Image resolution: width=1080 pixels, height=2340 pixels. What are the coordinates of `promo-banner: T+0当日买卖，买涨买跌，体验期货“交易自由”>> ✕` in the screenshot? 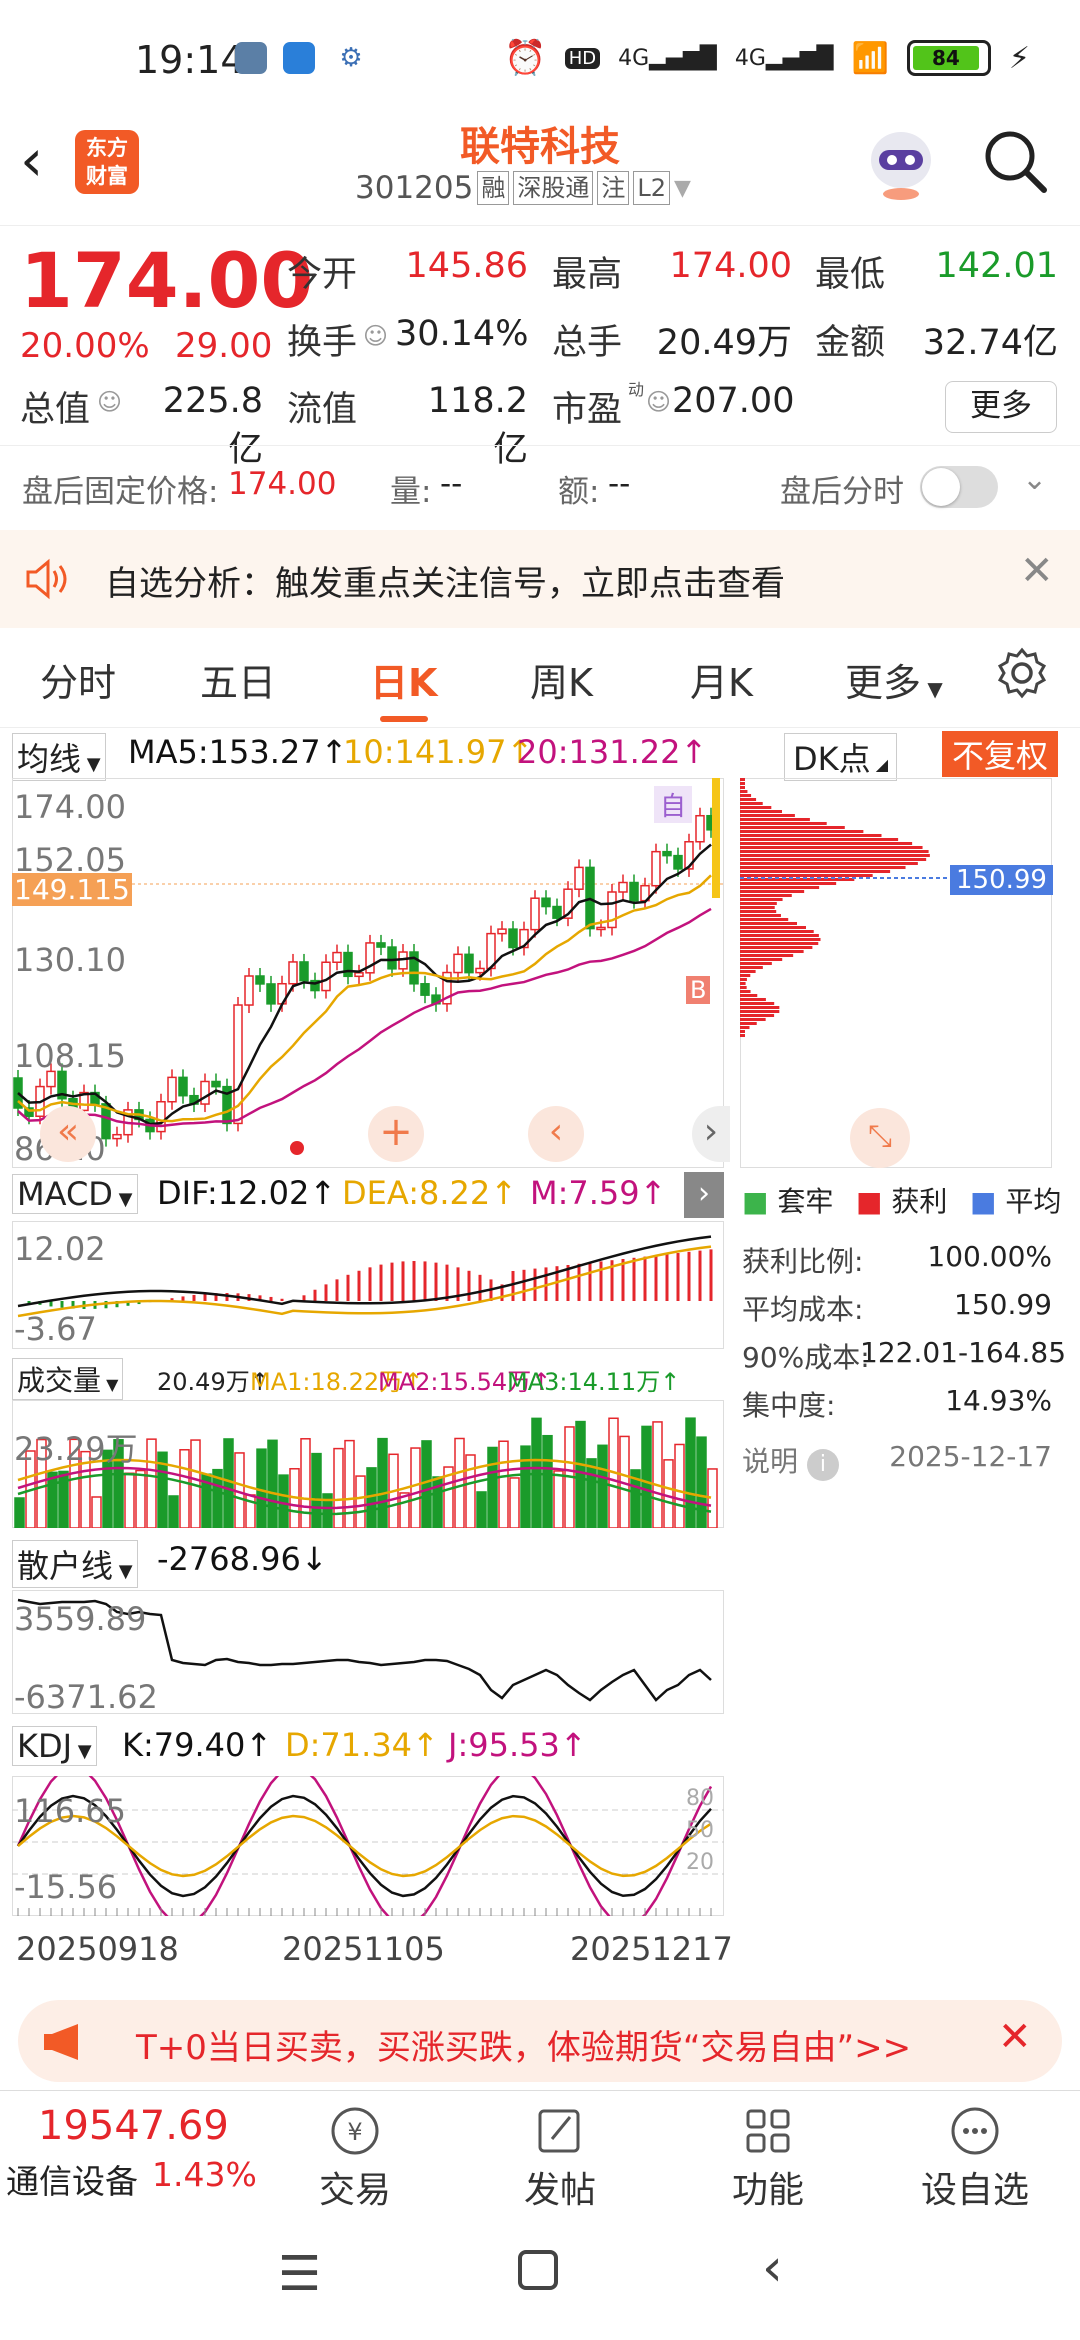 It's located at (540, 2041).